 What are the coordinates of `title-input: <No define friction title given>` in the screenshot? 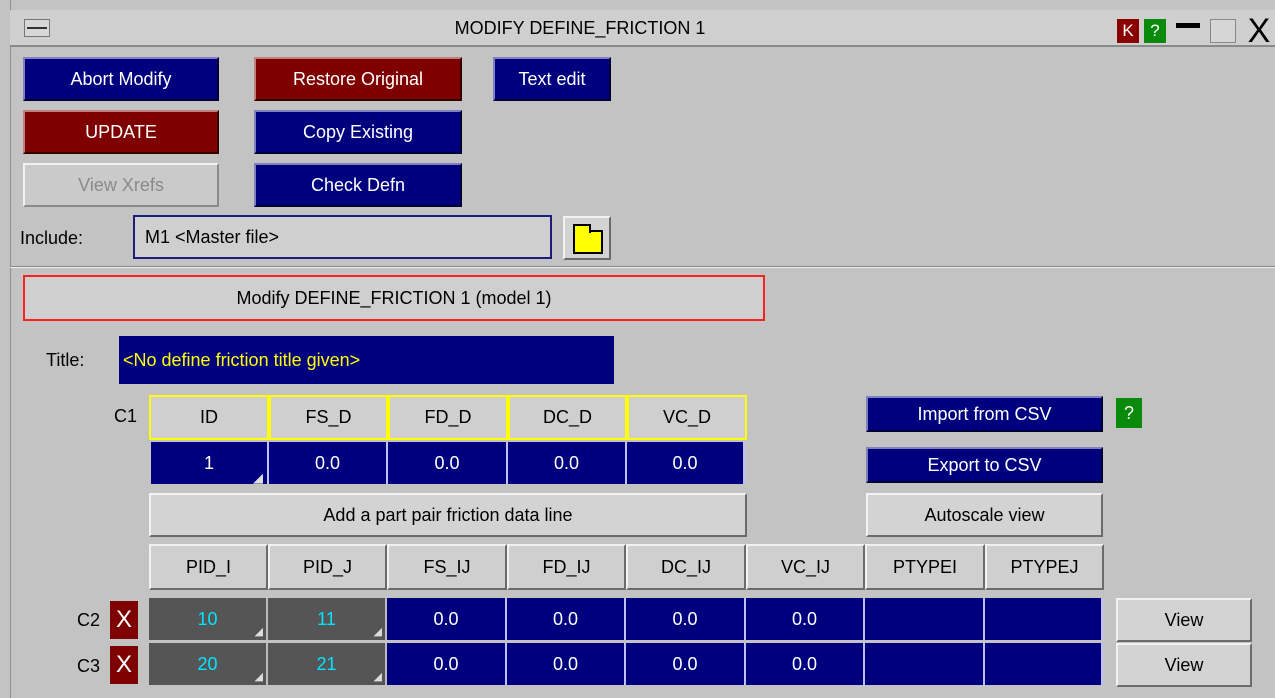 It's located at (366, 360).